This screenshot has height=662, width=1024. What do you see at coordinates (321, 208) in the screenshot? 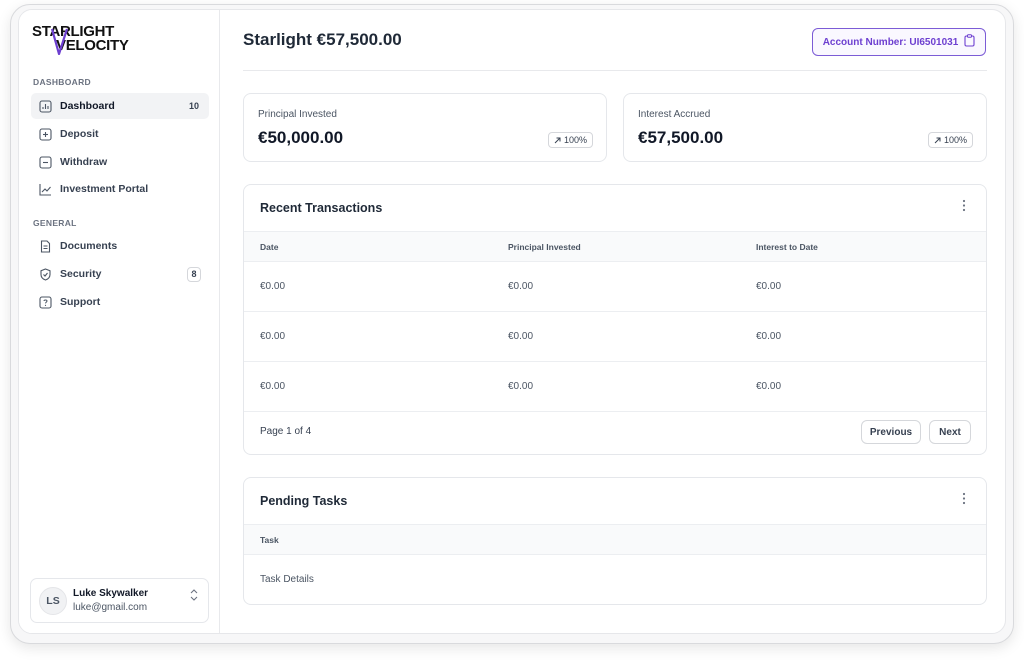
I see `card-title: Recent Transactions` at bounding box center [321, 208].